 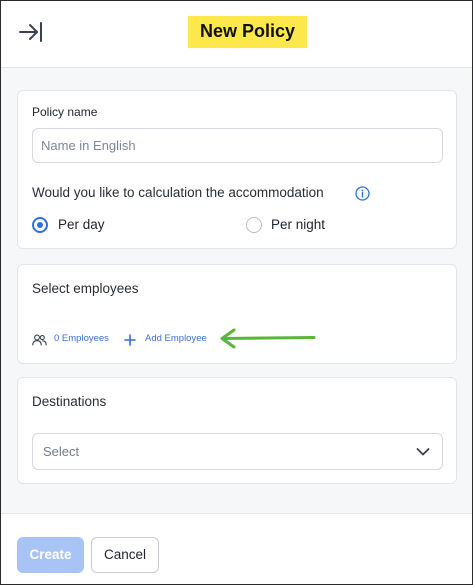 I want to click on add-employee-link: Add Employee, so click(x=176, y=338).